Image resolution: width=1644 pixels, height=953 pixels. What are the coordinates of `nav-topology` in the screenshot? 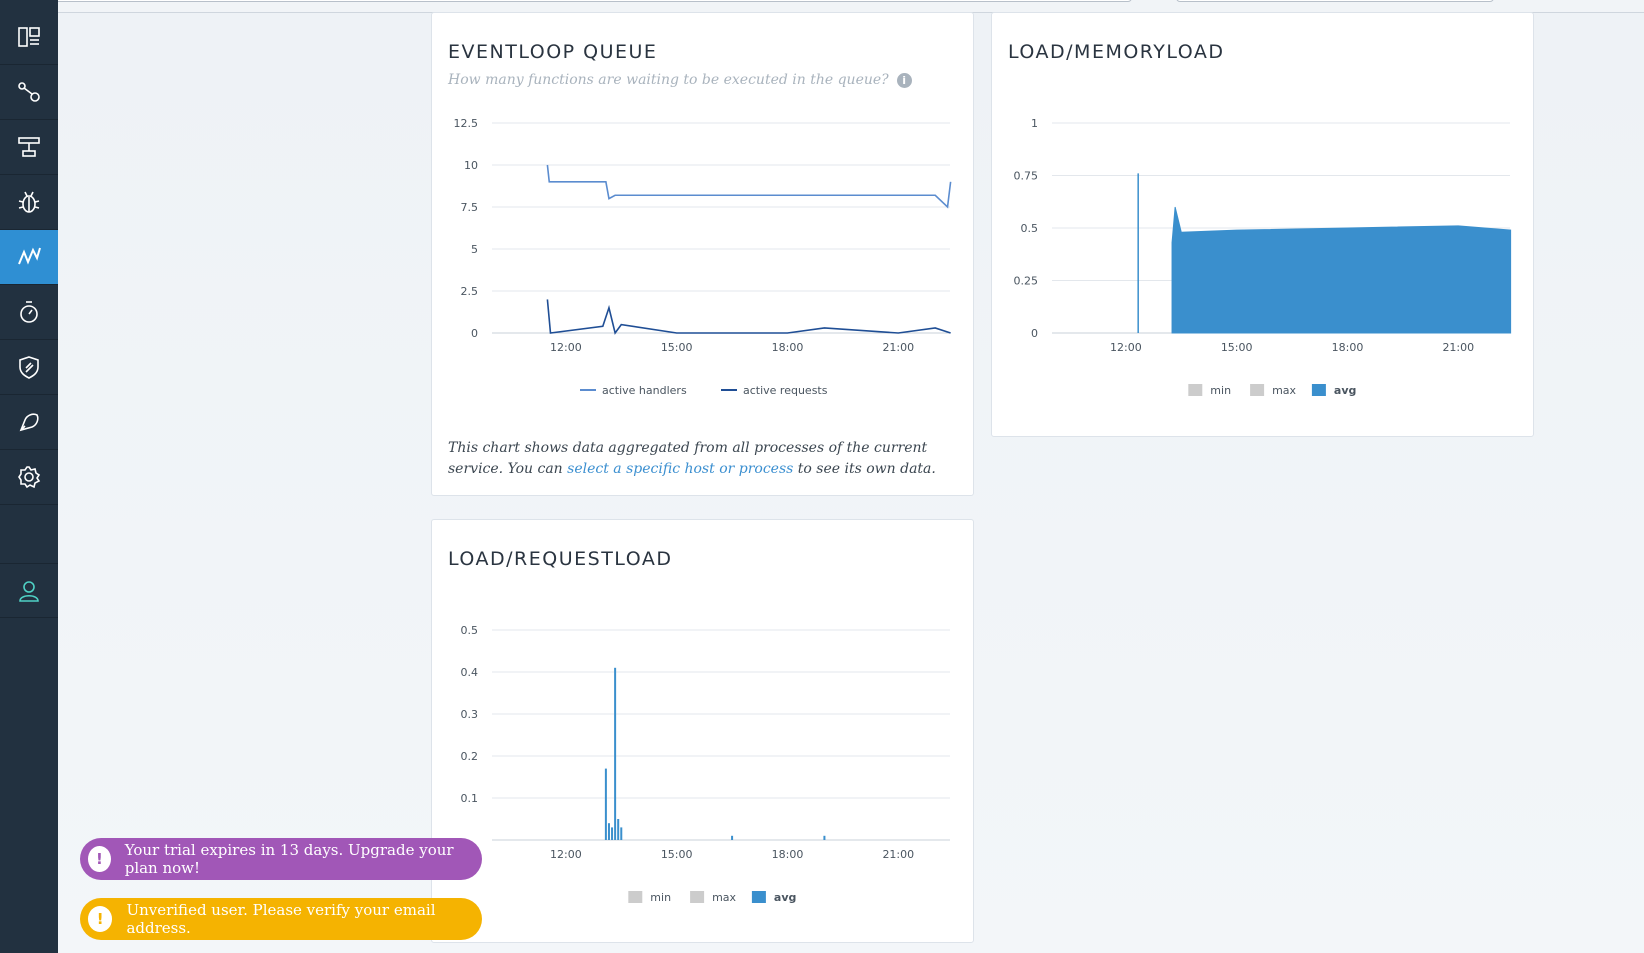 It's located at (29, 92).